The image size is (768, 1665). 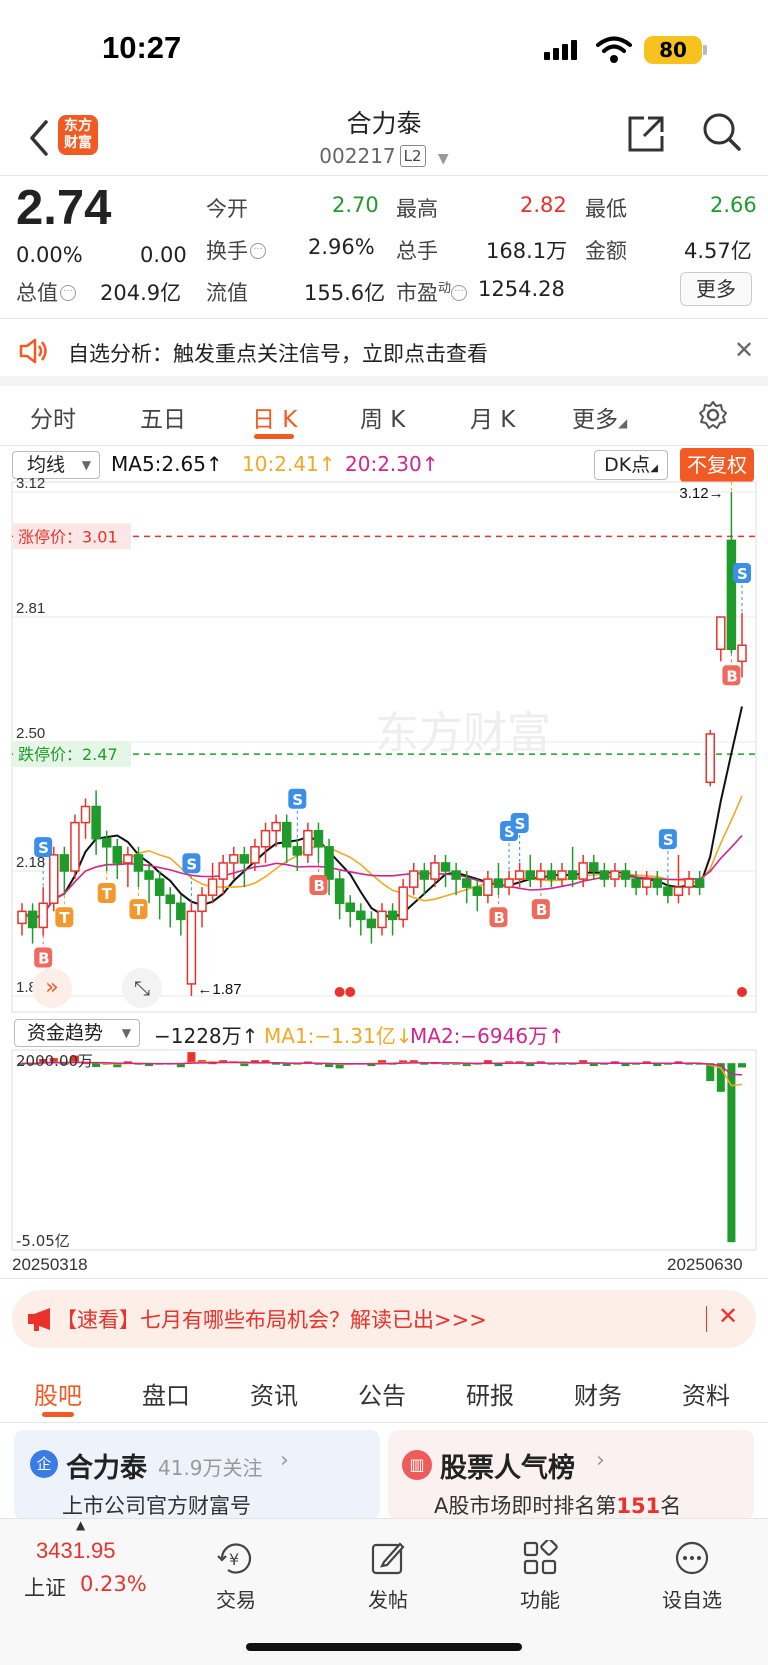 What do you see at coordinates (56, 465) in the screenshot?
I see `indicator-select: 均线 ▼` at bounding box center [56, 465].